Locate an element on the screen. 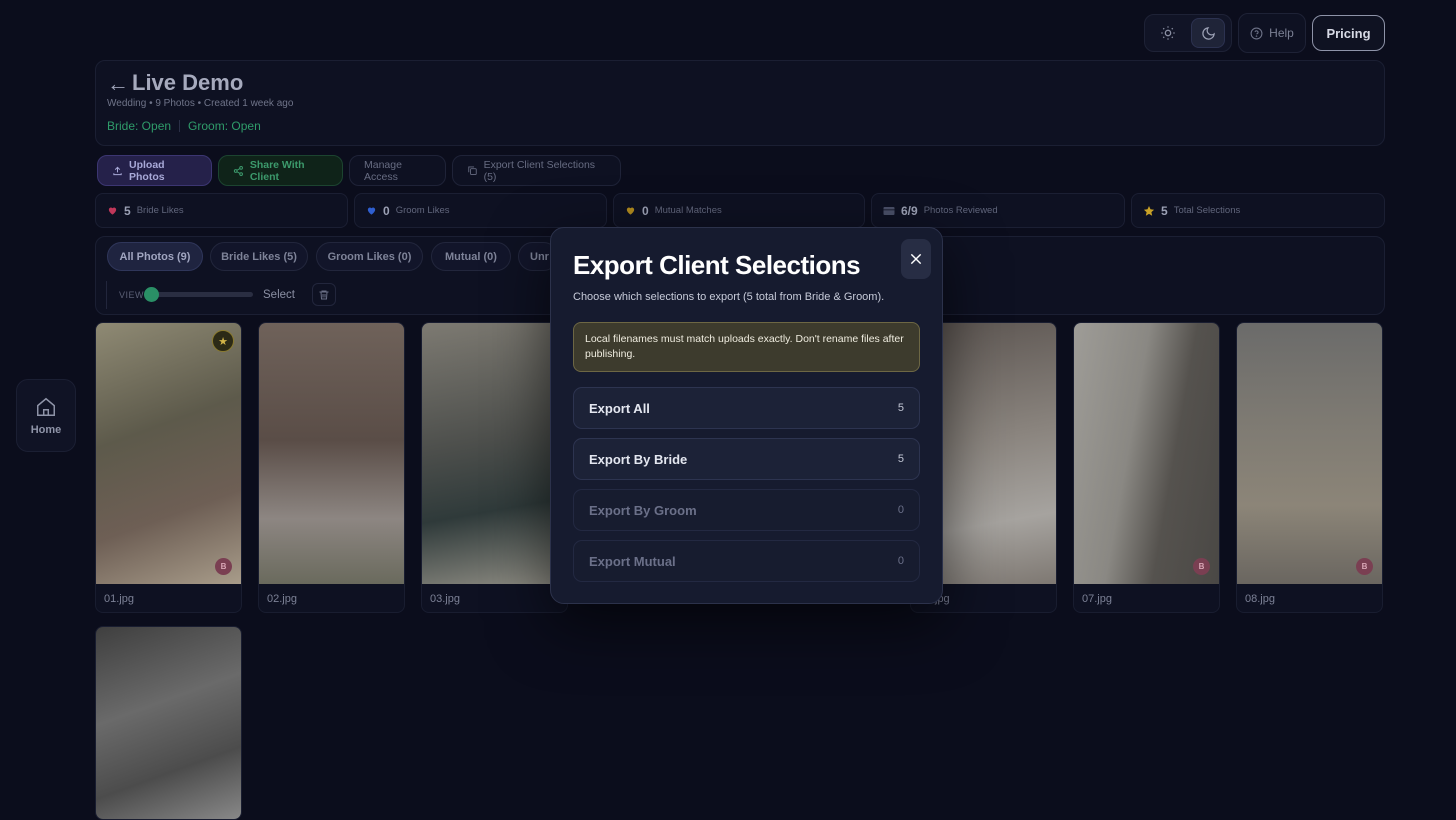  stat-value: 6/9 is located at coordinates (909, 210).